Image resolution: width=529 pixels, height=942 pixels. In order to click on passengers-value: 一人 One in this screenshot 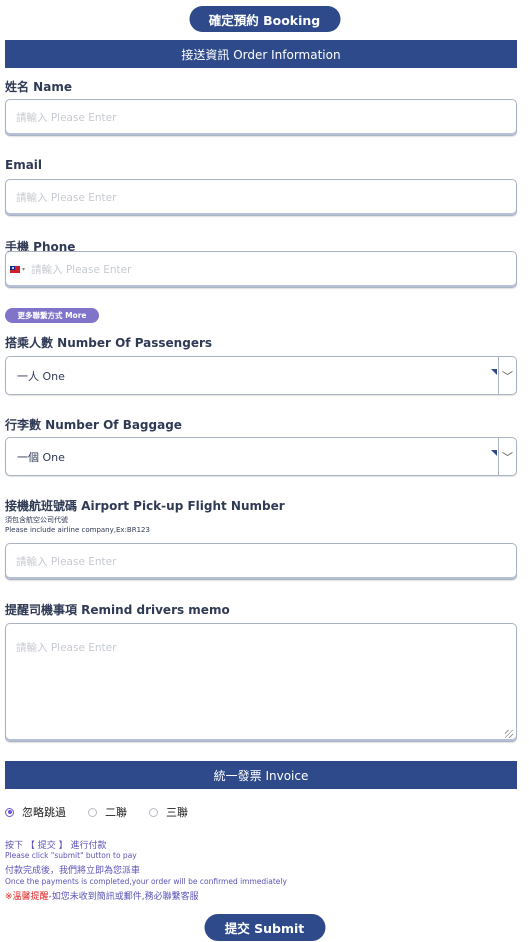, I will do `click(41, 376)`.